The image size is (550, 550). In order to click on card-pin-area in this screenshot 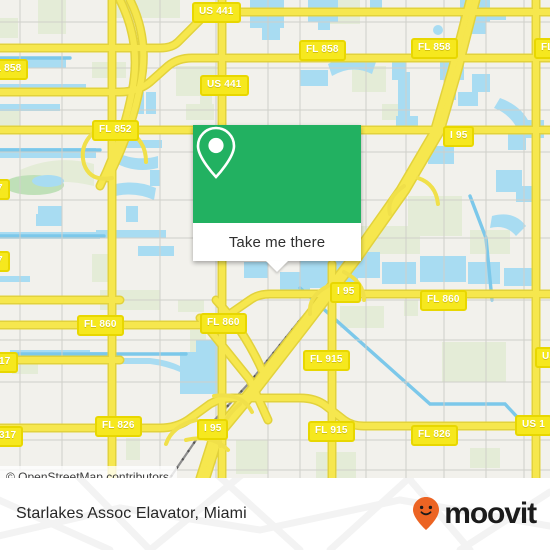, I will do `click(277, 174)`.